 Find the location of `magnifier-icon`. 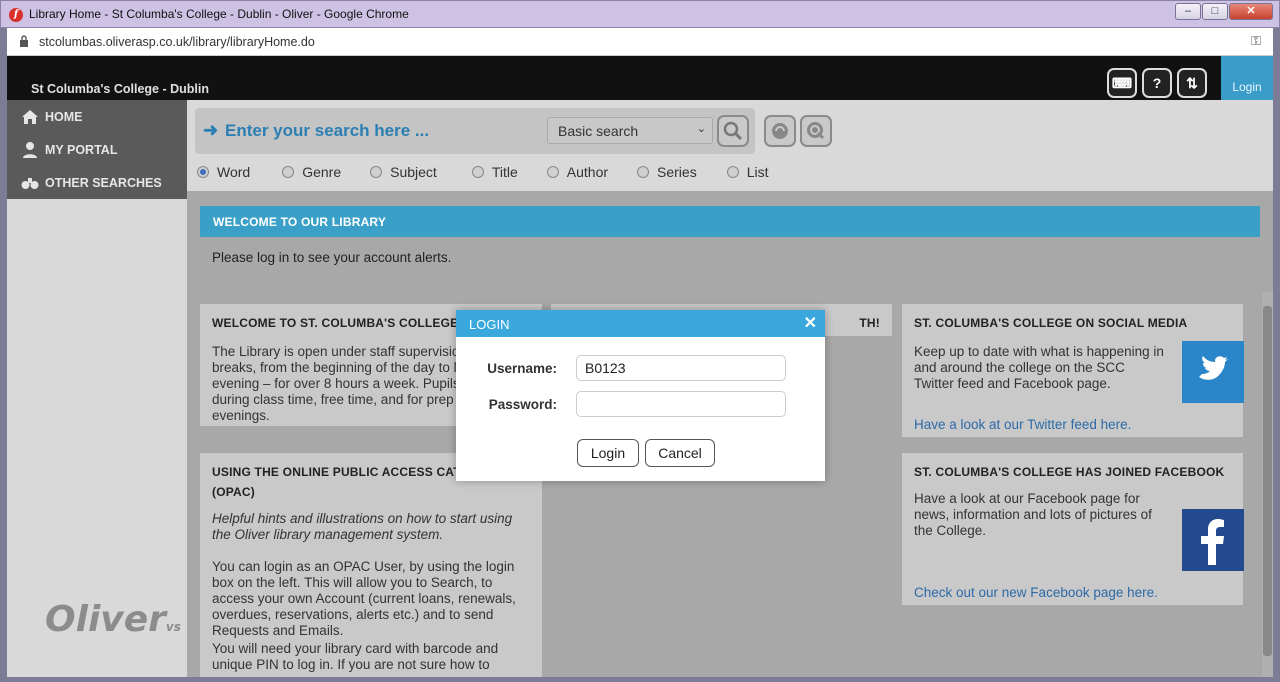

magnifier-icon is located at coordinates (733, 131).